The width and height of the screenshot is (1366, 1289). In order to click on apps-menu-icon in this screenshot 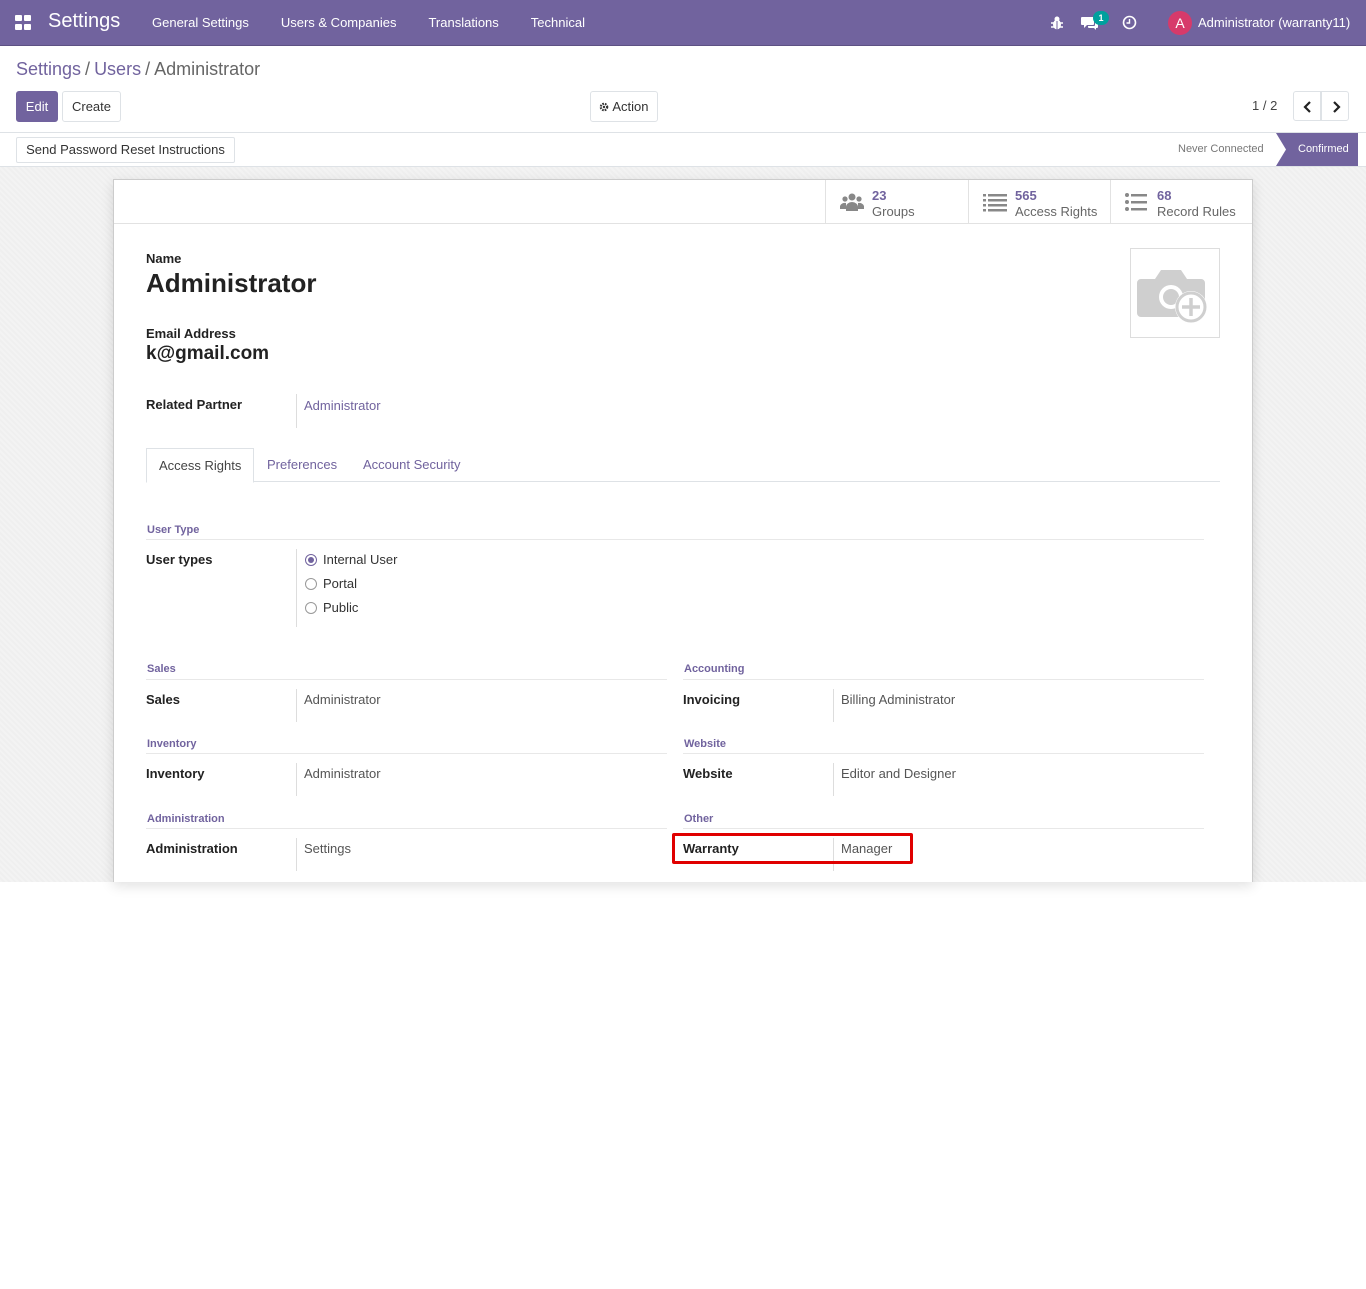, I will do `click(24, 23)`.